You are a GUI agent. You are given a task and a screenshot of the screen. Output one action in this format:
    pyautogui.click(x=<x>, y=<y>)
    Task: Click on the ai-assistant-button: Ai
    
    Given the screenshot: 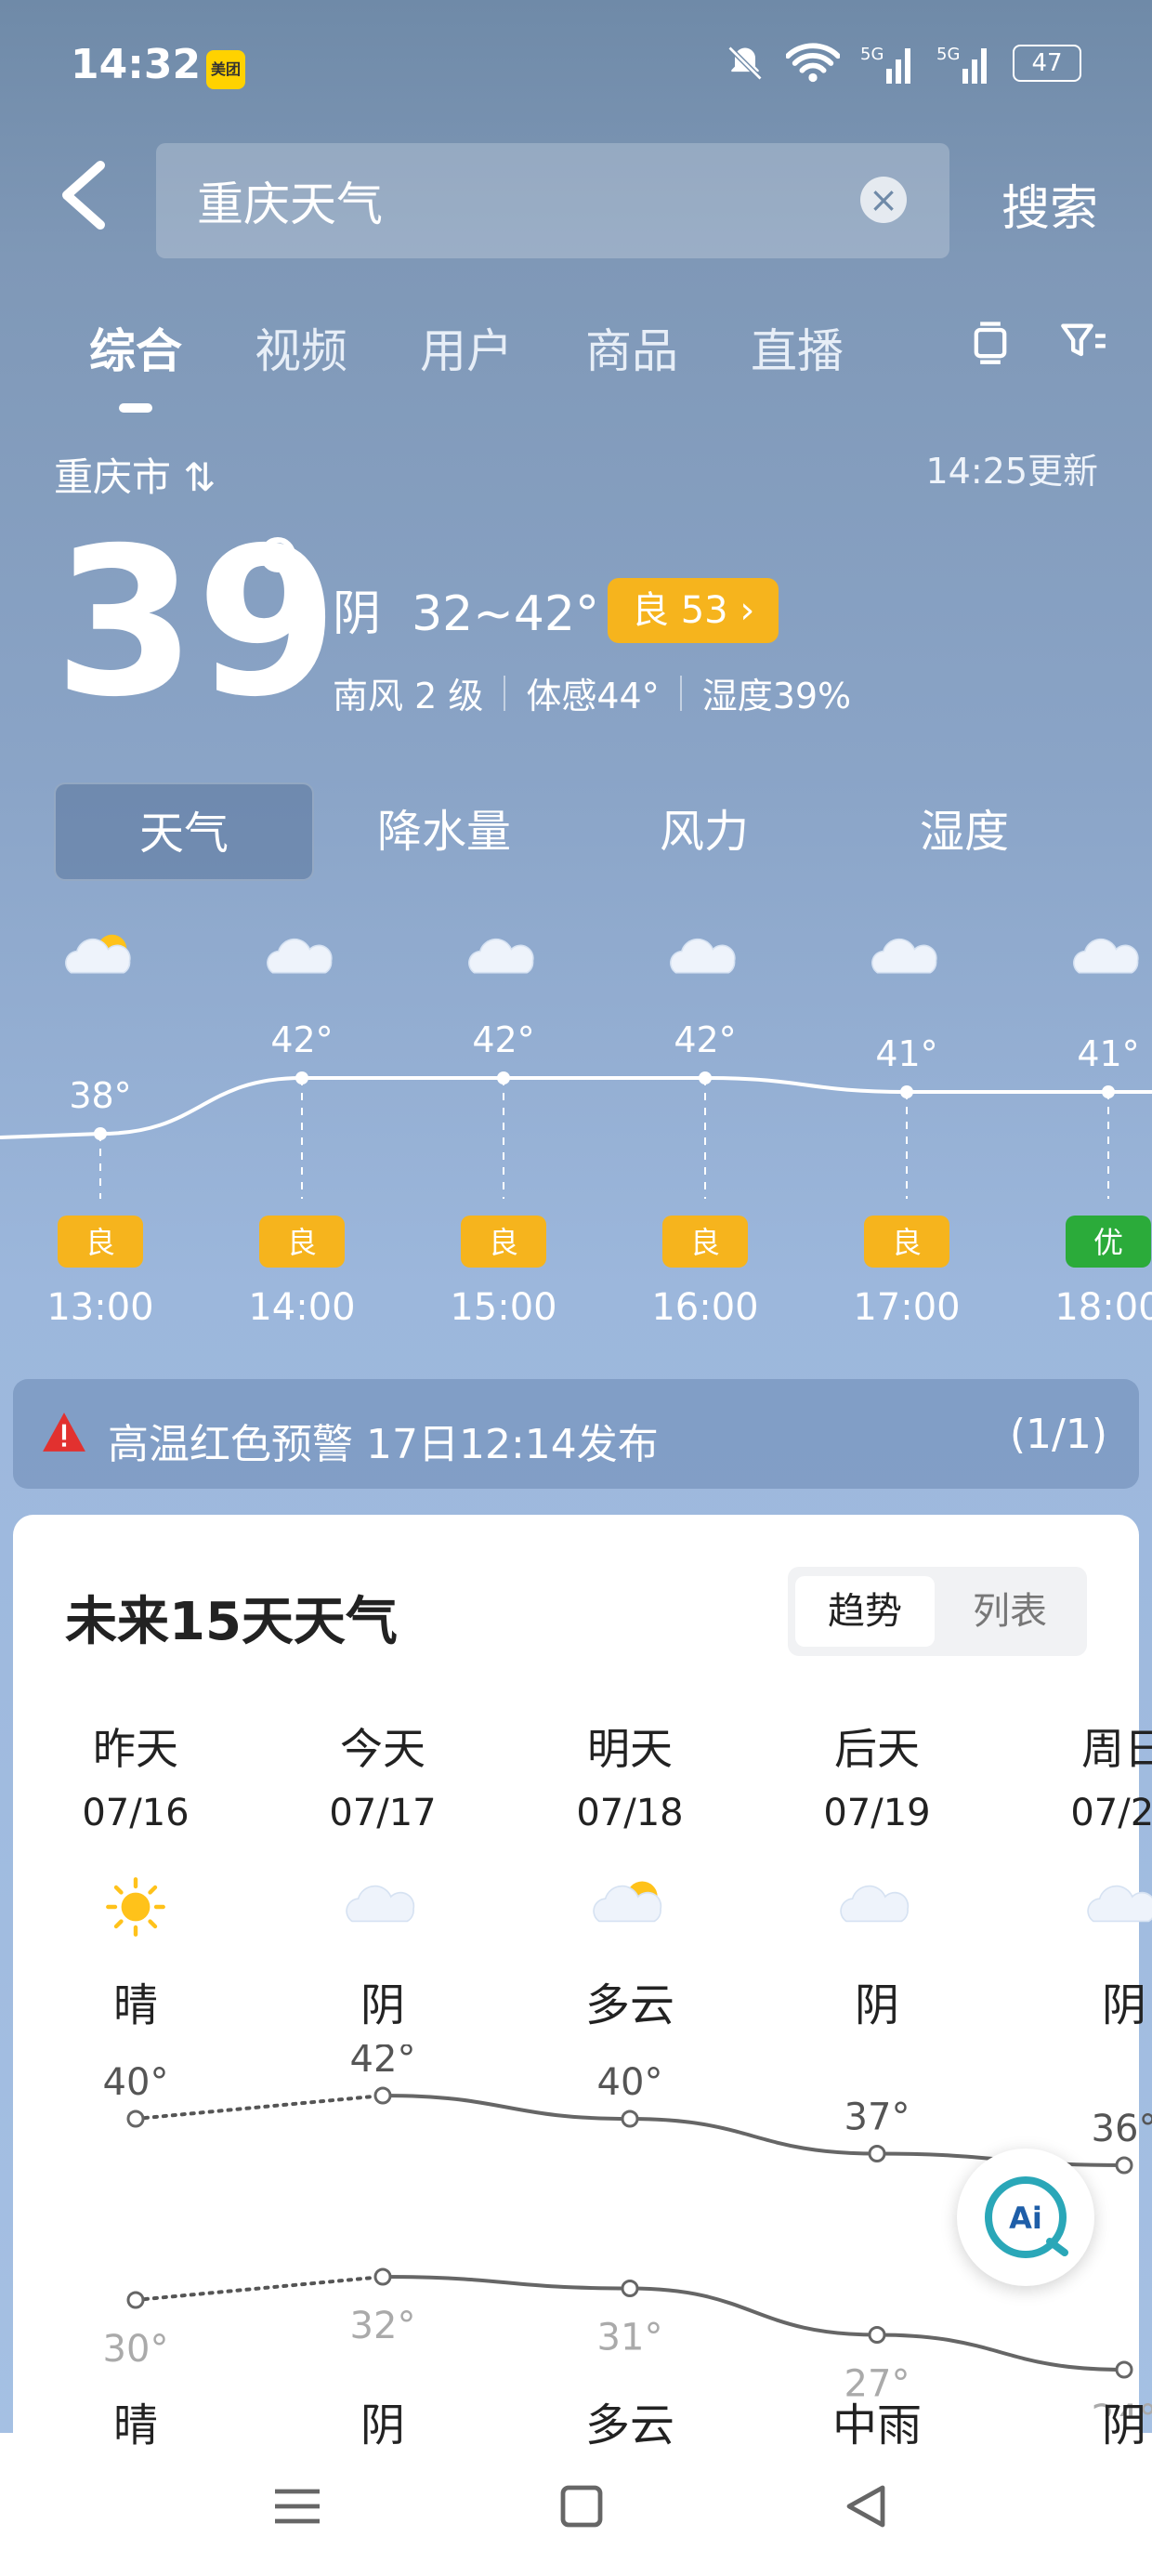 What is the action you would take?
    pyautogui.click(x=1025, y=2217)
    